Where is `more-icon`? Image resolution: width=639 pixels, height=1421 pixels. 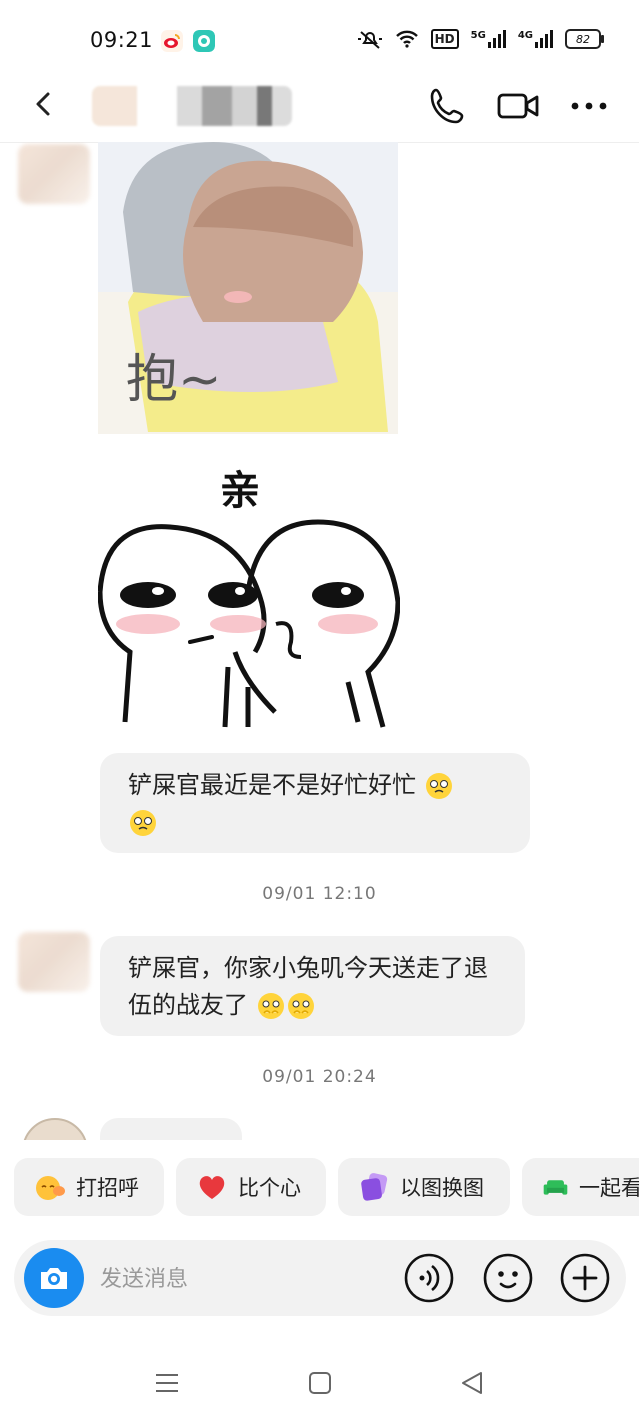 more-icon is located at coordinates (590, 106).